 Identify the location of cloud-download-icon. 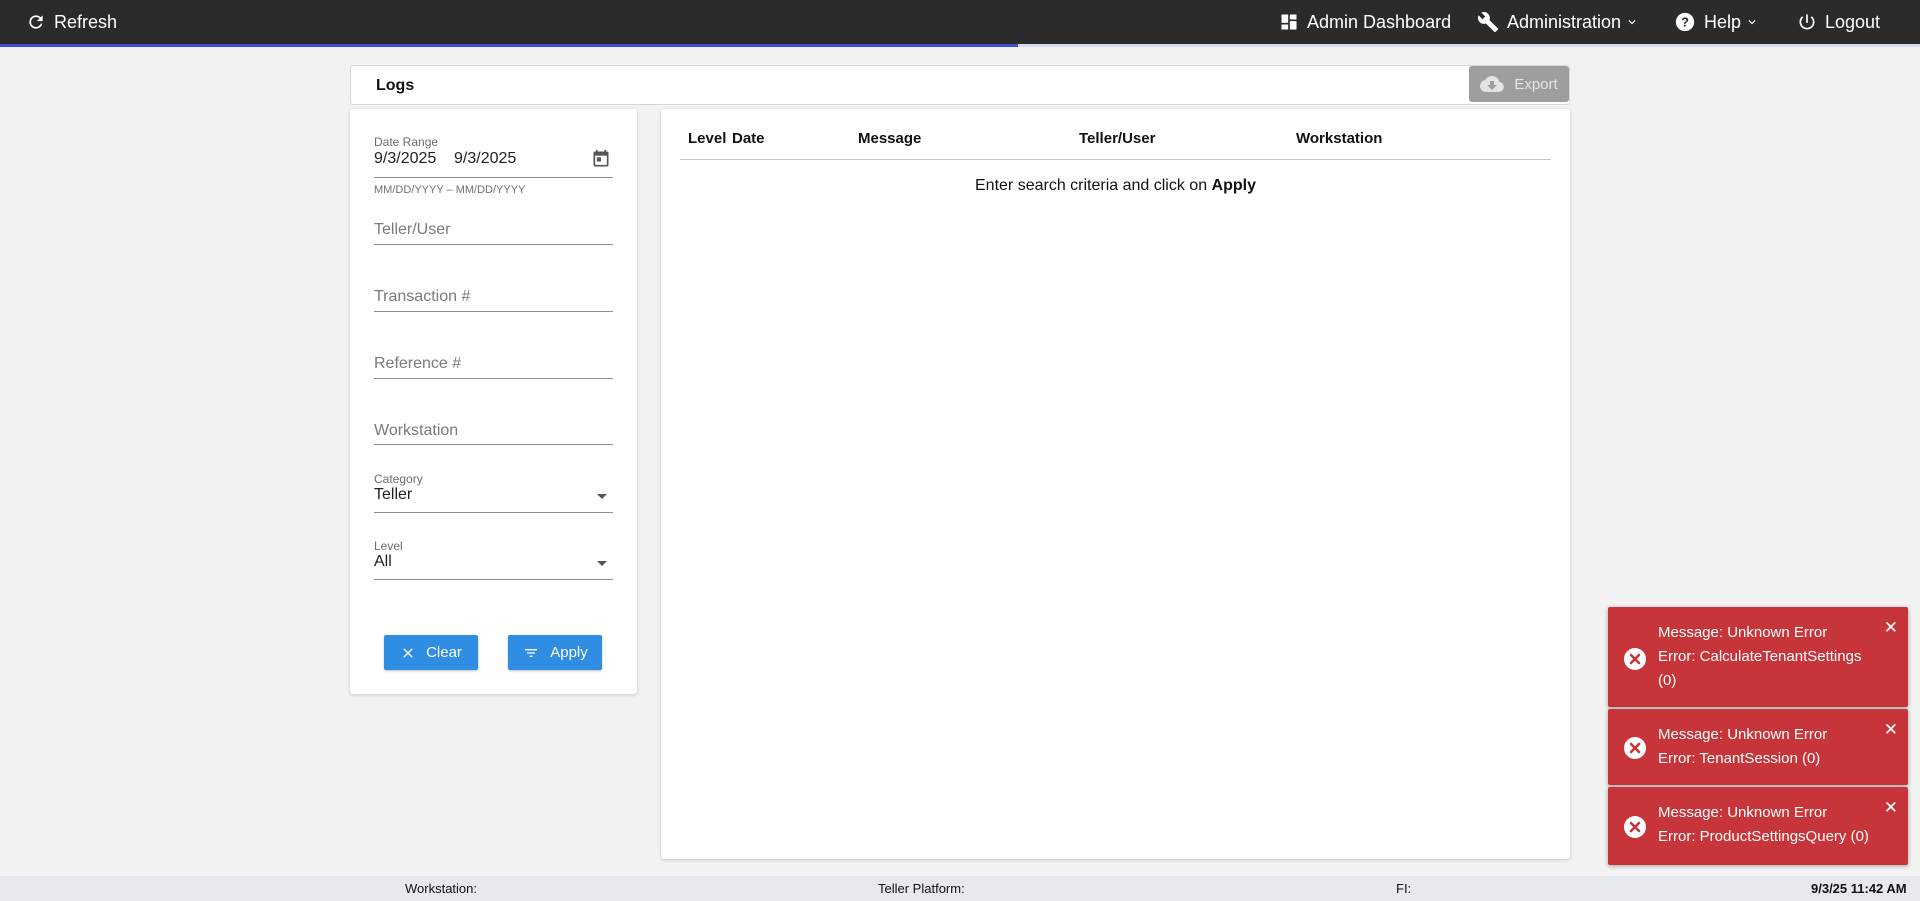
(1492, 83).